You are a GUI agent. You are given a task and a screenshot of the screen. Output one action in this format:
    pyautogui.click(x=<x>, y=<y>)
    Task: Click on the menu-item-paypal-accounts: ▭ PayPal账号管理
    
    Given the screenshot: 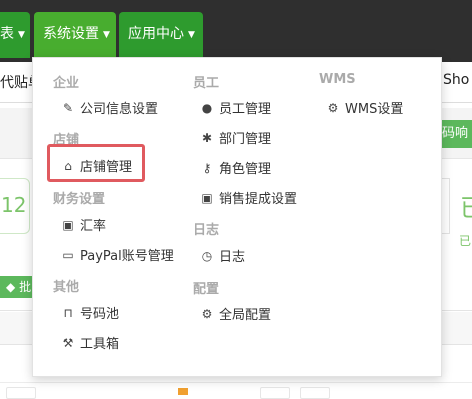 What is the action you would take?
    pyautogui.click(x=117, y=255)
    